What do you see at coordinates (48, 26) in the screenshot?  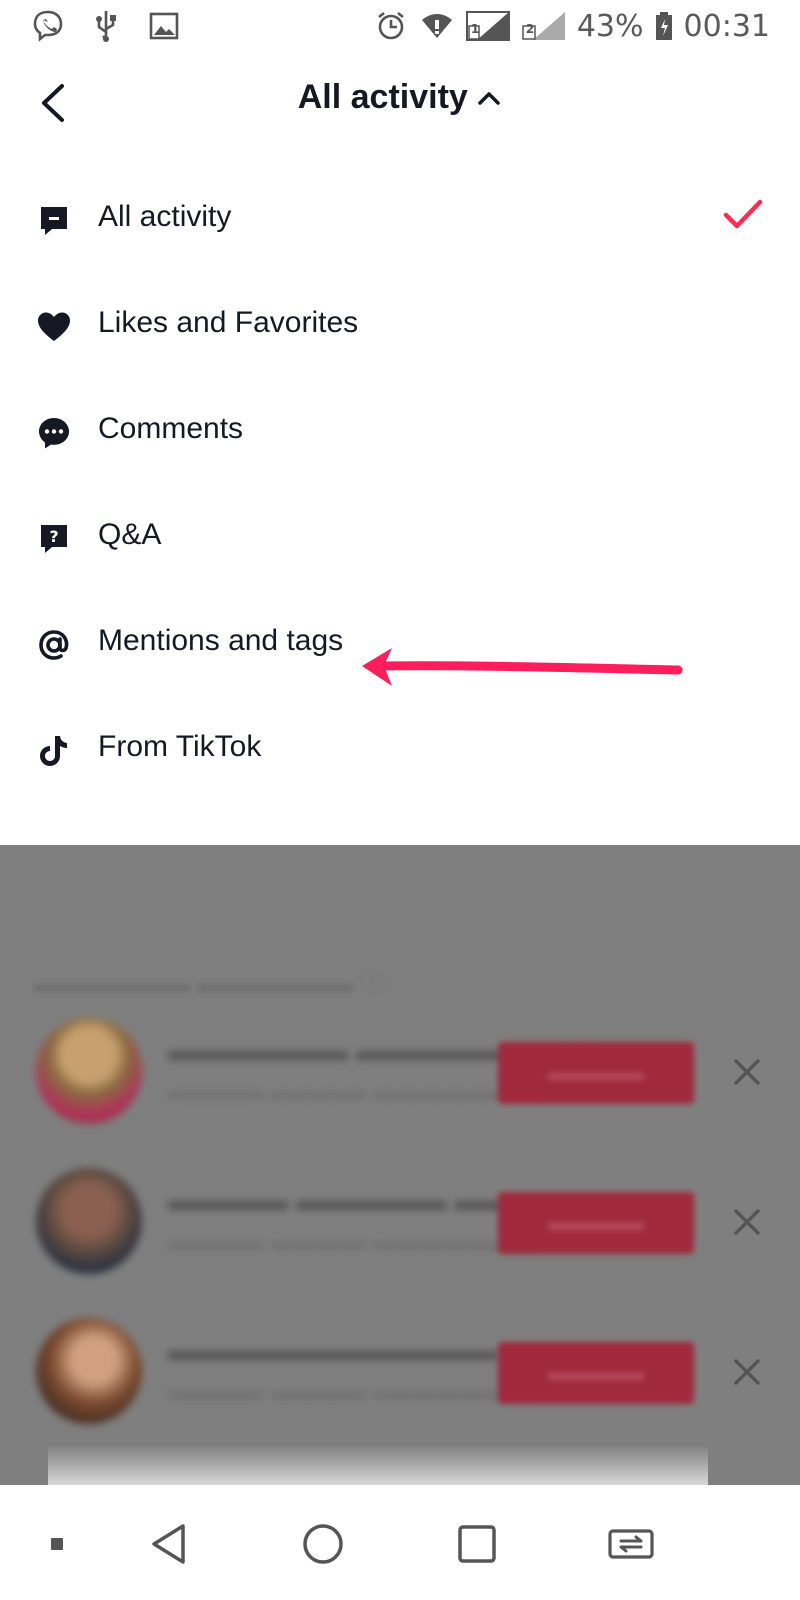 I see `viber-icon` at bounding box center [48, 26].